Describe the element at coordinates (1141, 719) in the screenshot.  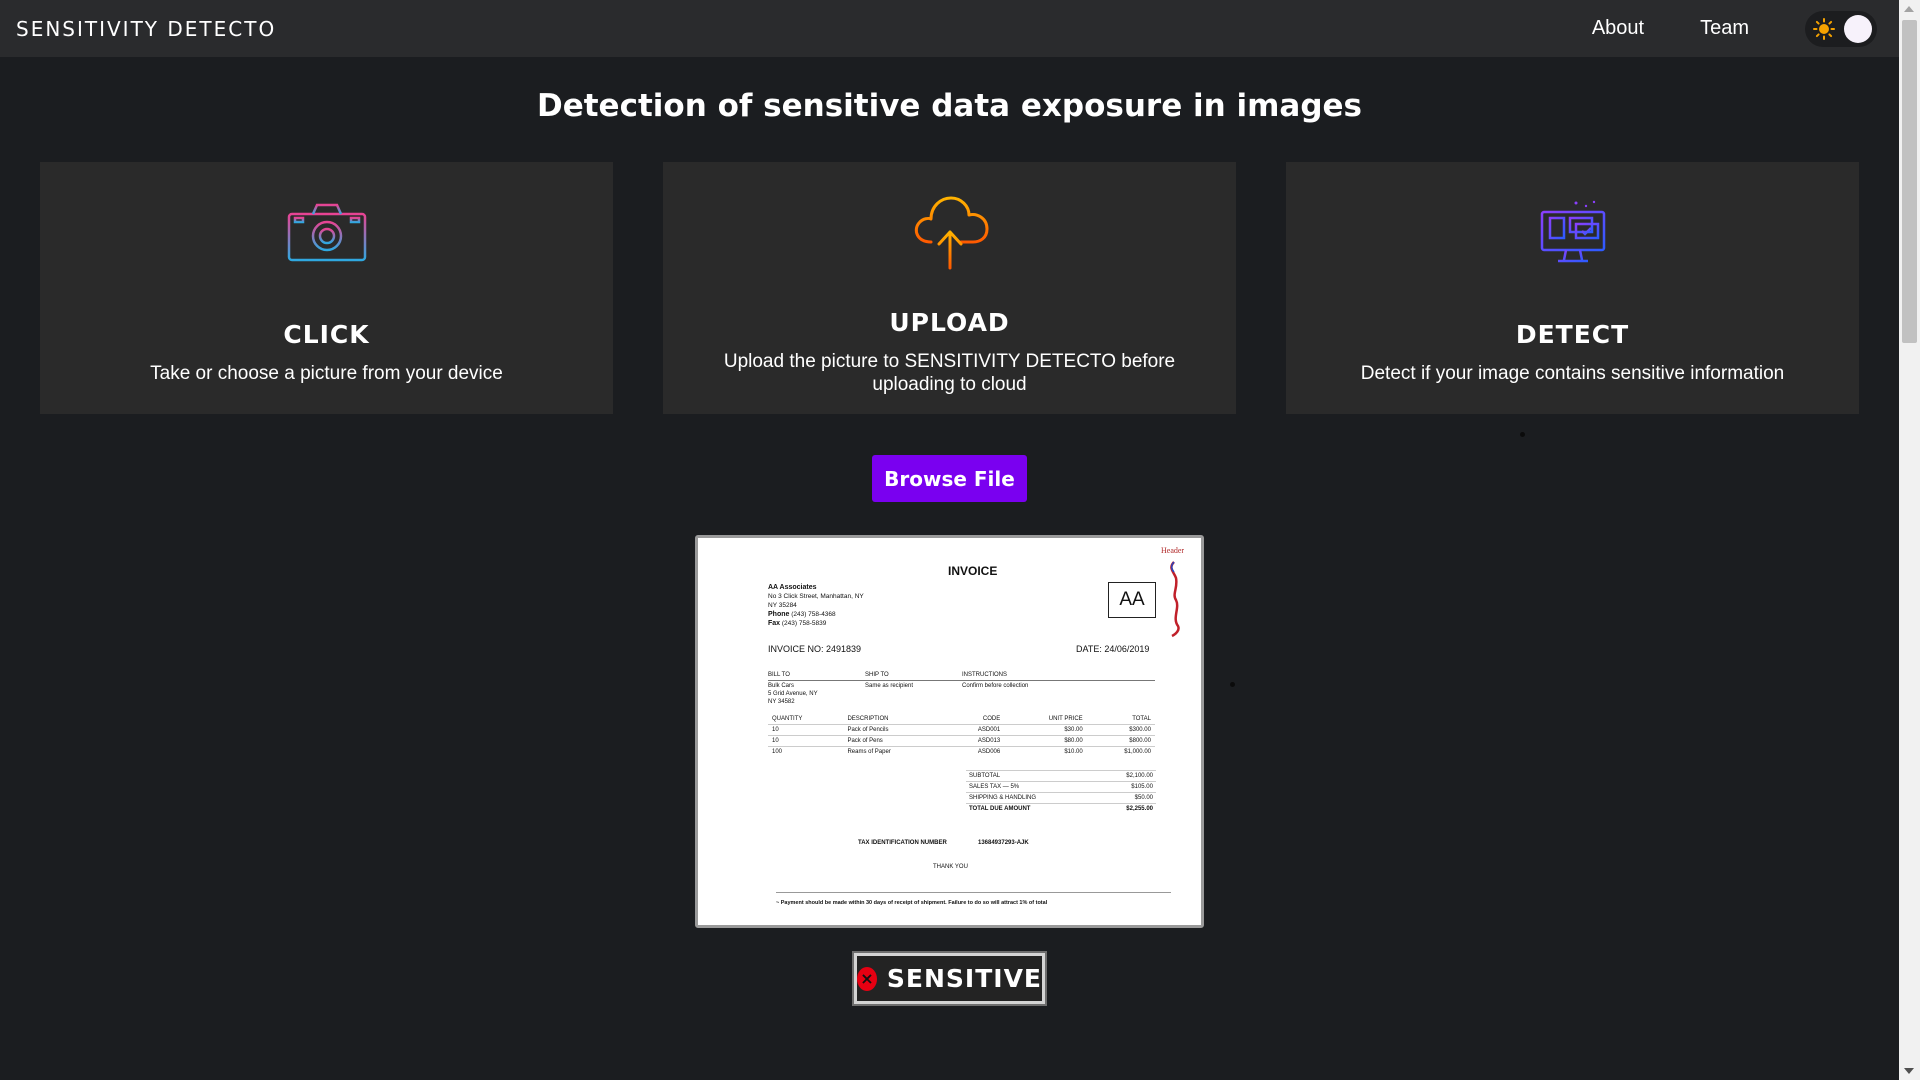
I see `col-total: TOTAL` at that location.